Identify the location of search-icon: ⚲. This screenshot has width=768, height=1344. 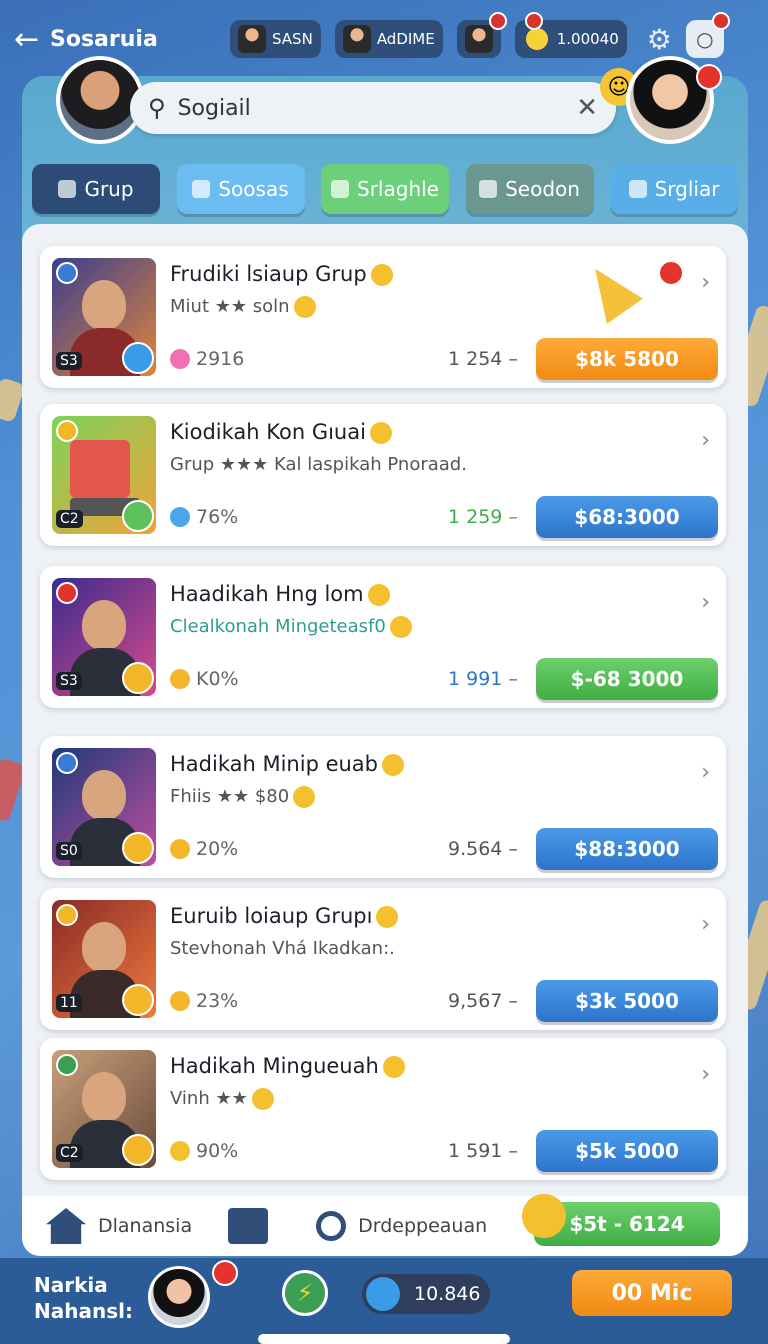
(157, 108).